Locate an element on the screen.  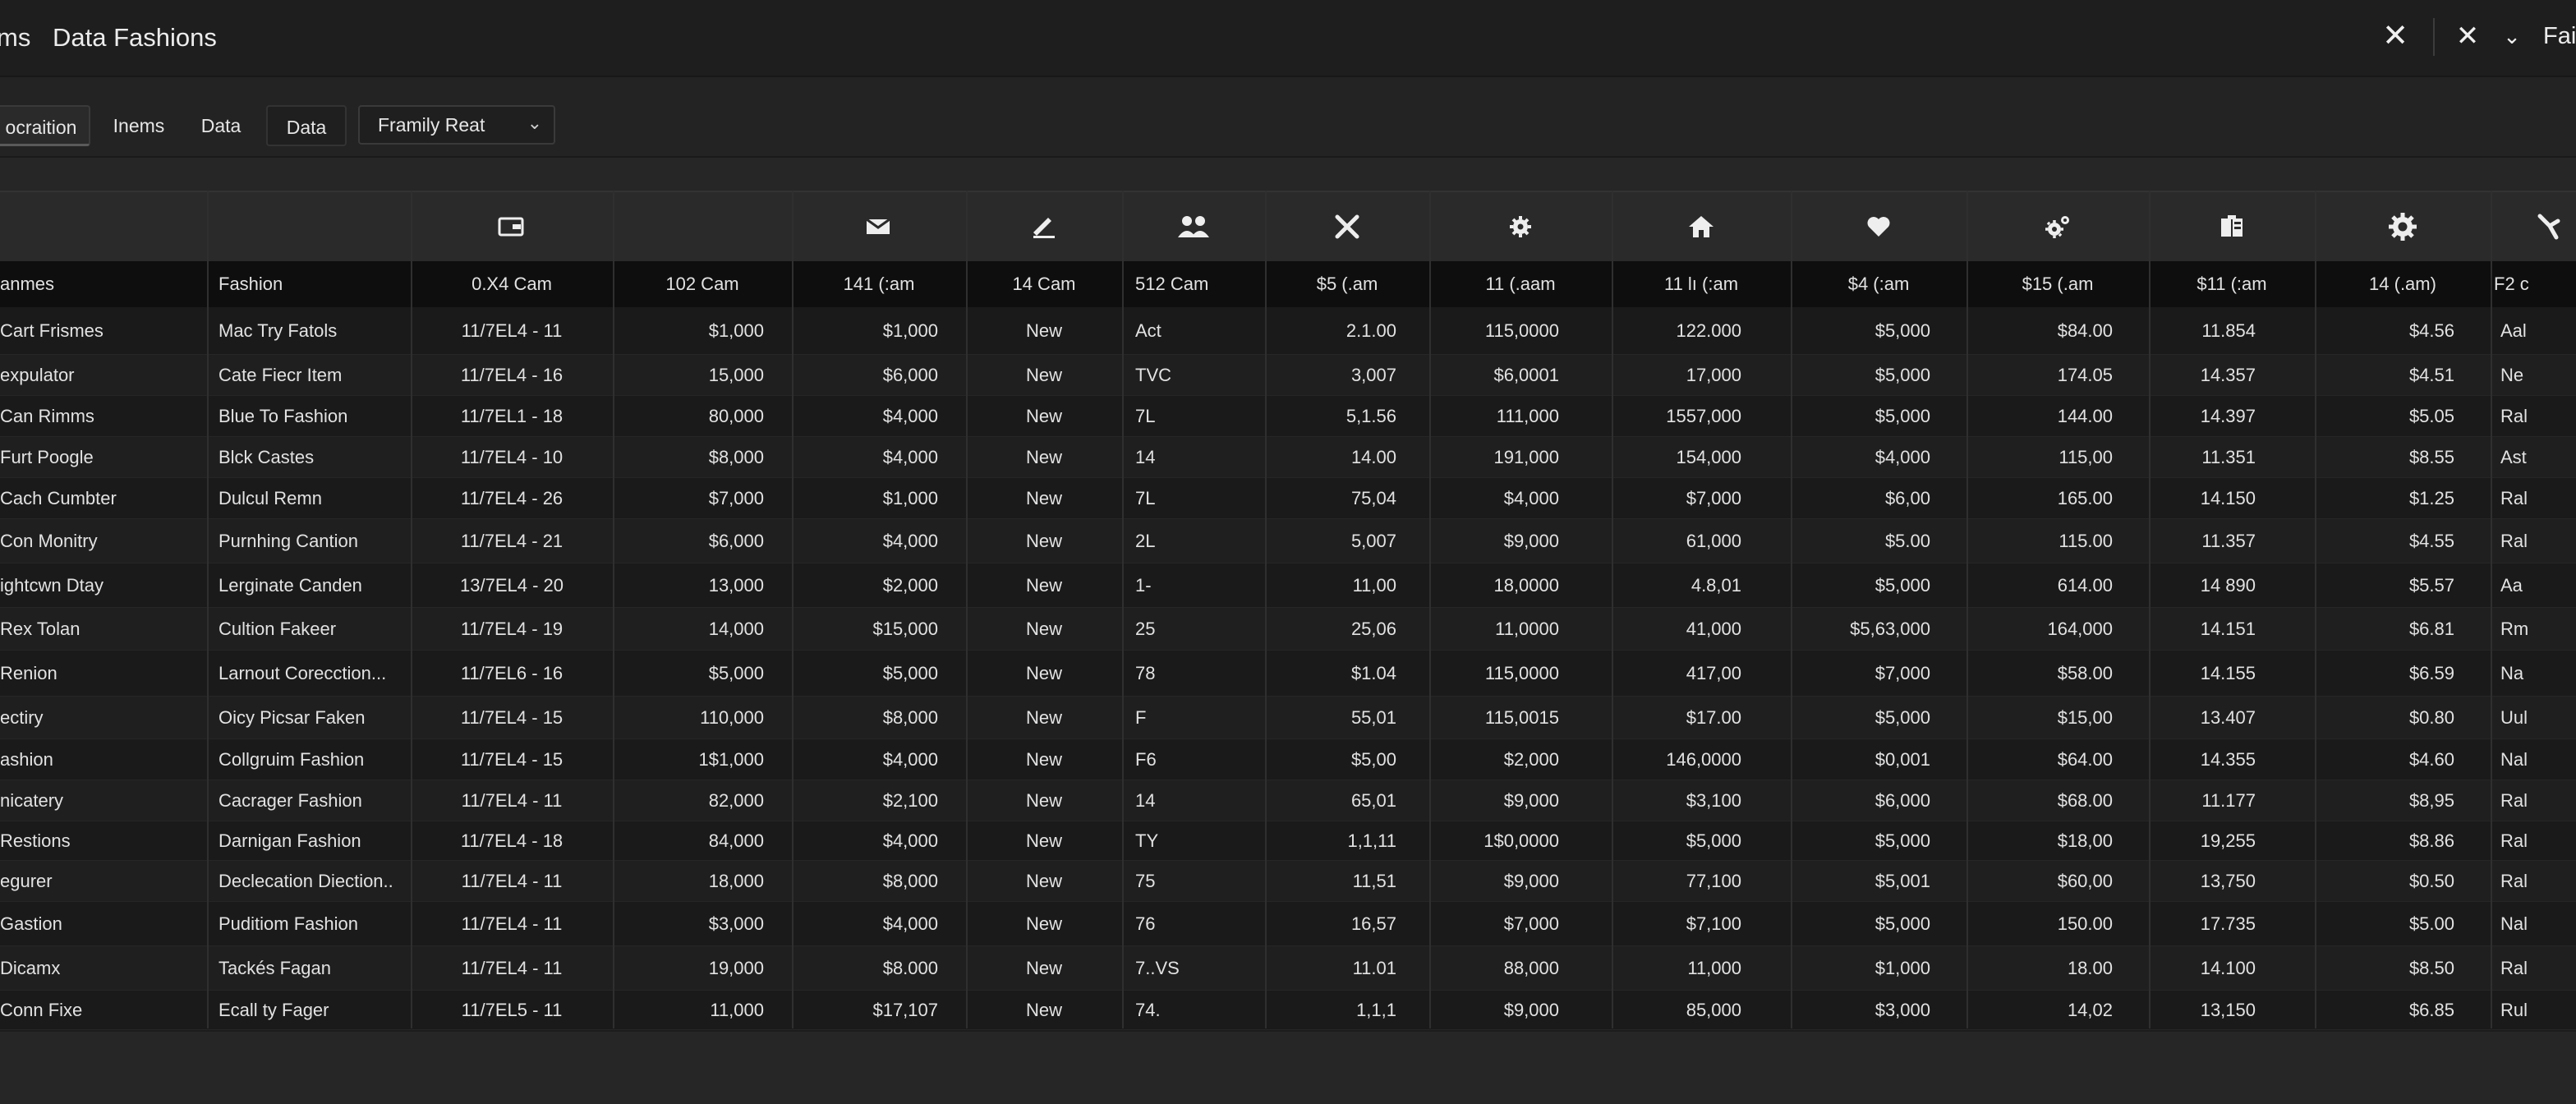
title-right-label: Fai is located at coordinates (2559, 36).